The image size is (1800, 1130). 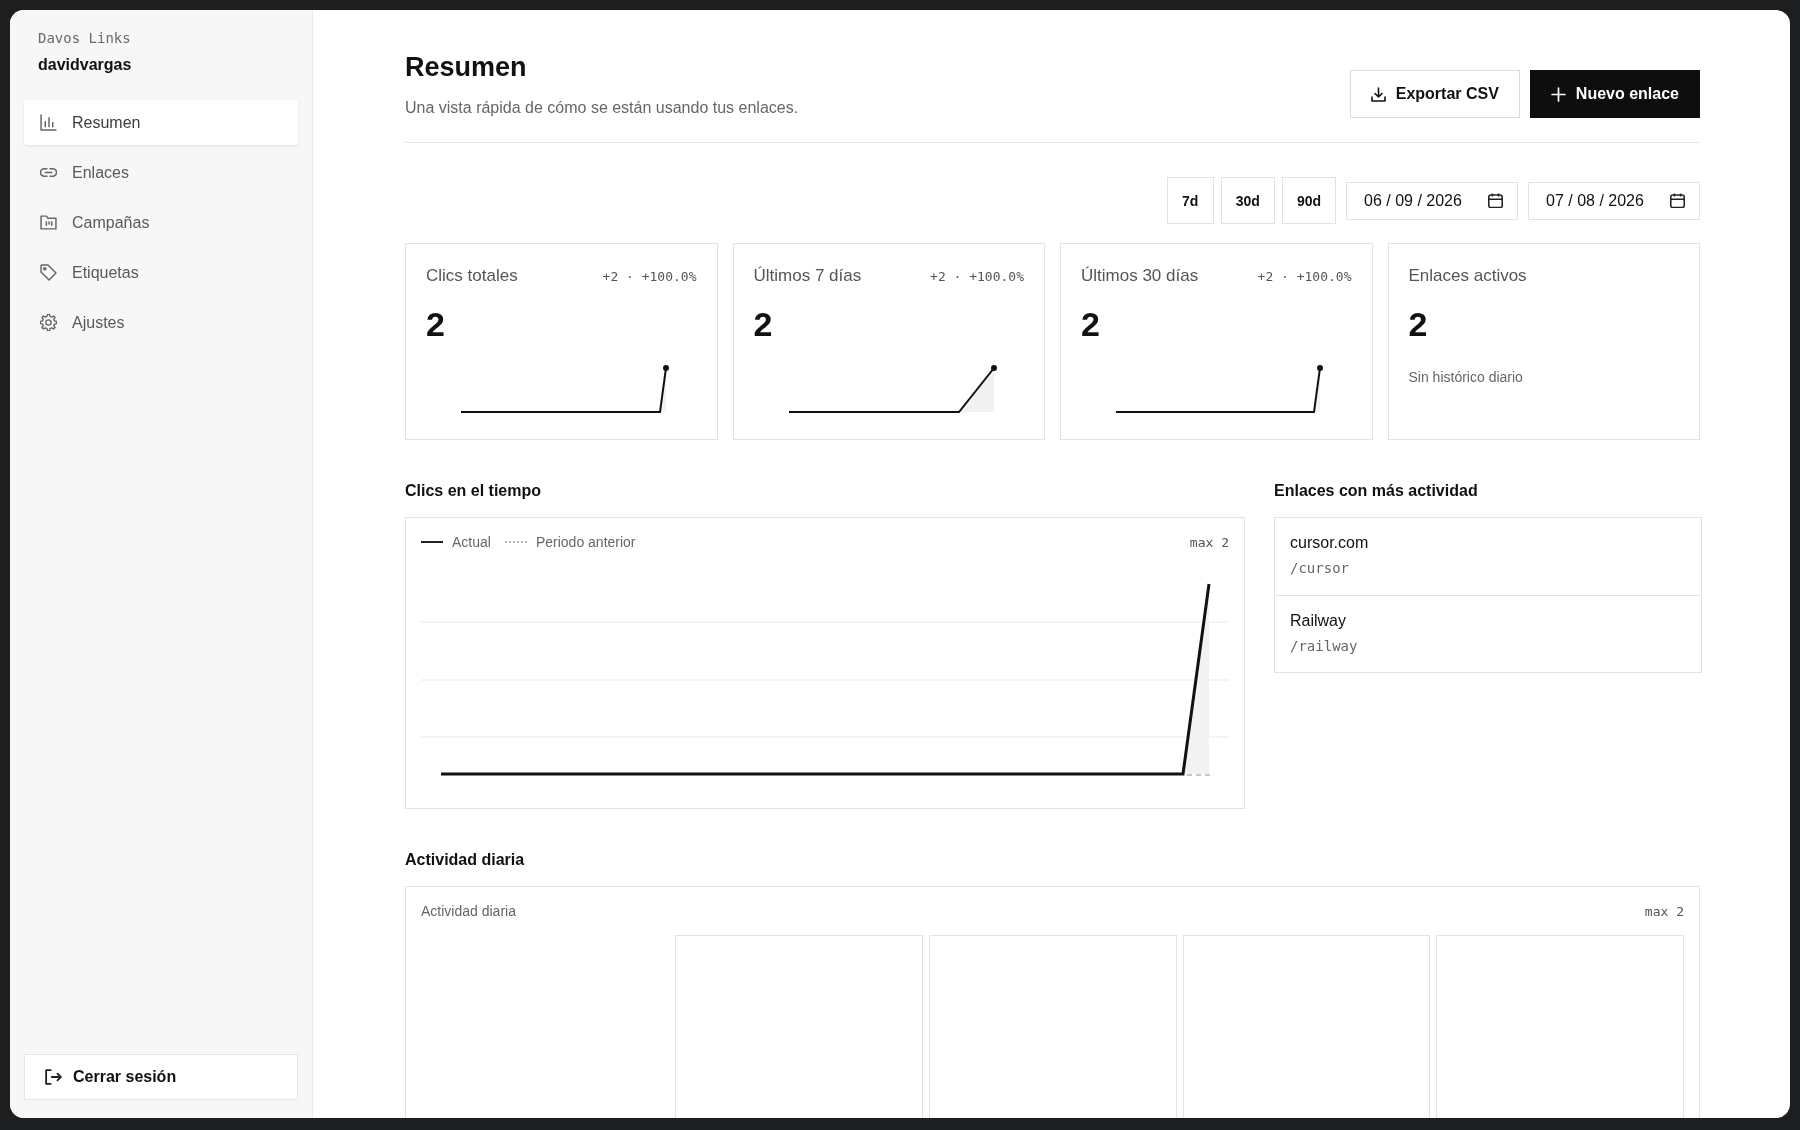 What do you see at coordinates (85, 65) in the screenshot?
I see `user-name: davidvargas` at bounding box center [85, 65].